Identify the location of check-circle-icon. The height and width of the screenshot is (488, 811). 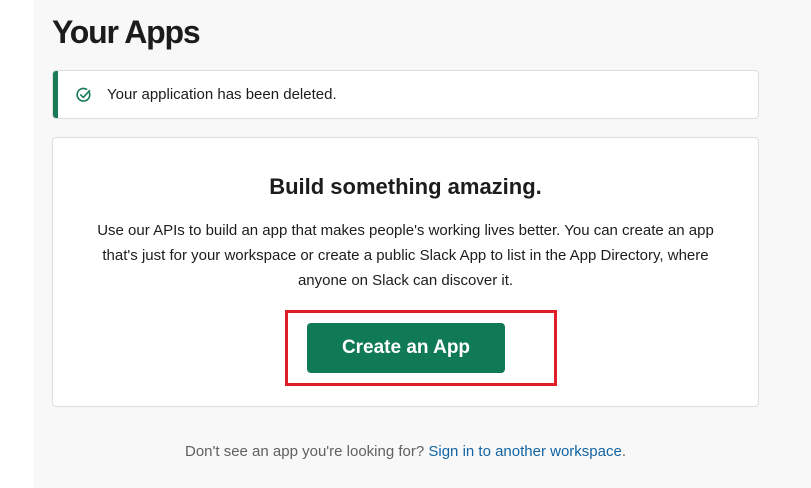
(84, 95).